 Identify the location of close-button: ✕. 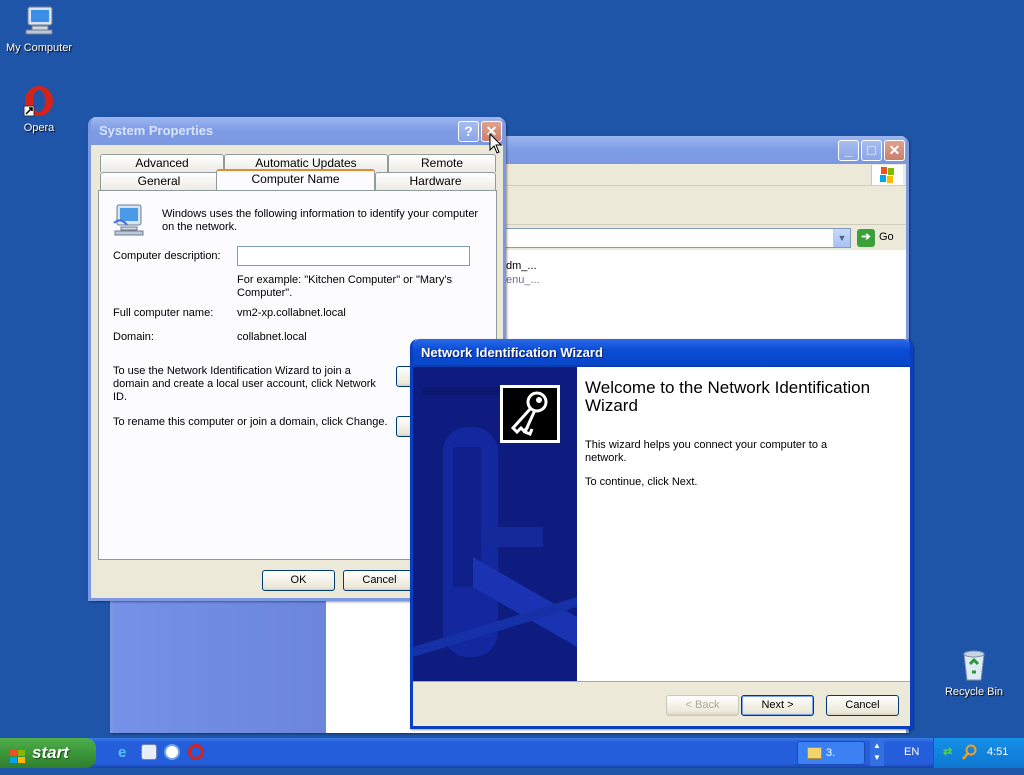
(894, 150).